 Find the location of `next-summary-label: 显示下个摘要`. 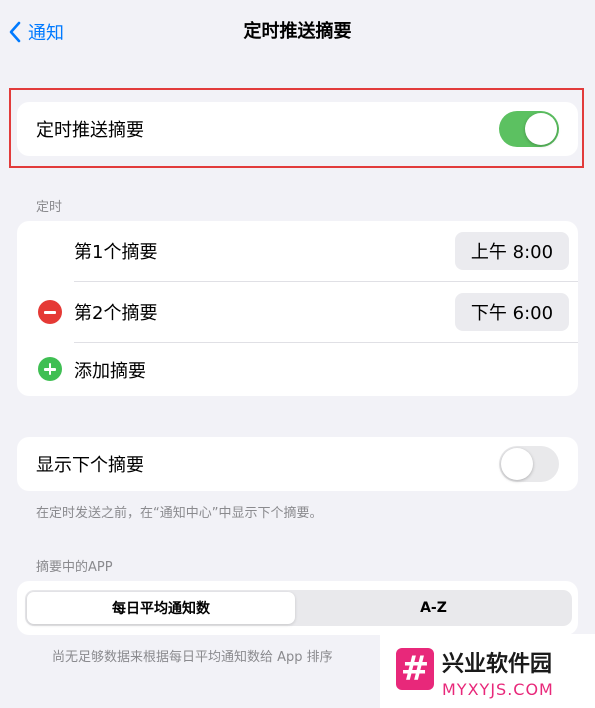

next-summary-label: 显示下个摘要 is located at coordinates (90, 465).